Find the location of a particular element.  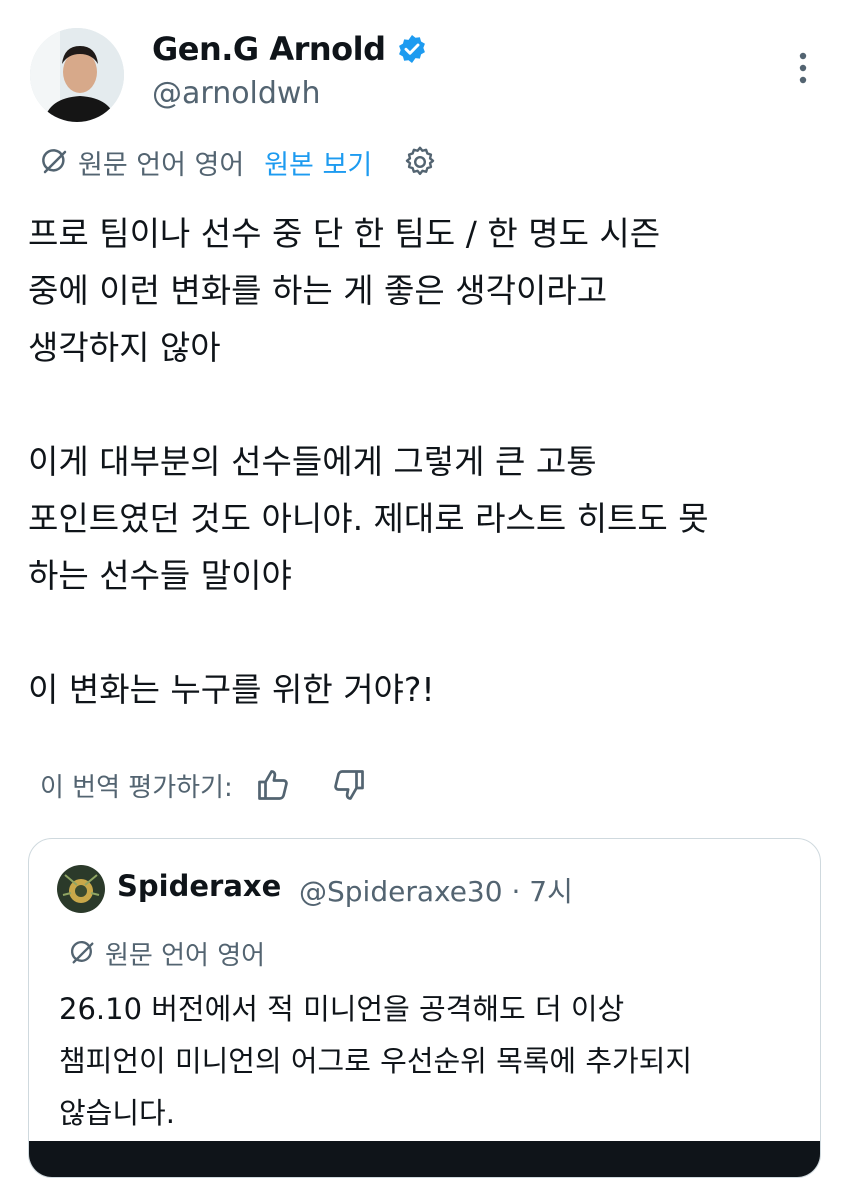

profile-photo-icon is located at coordinates (77, 75).